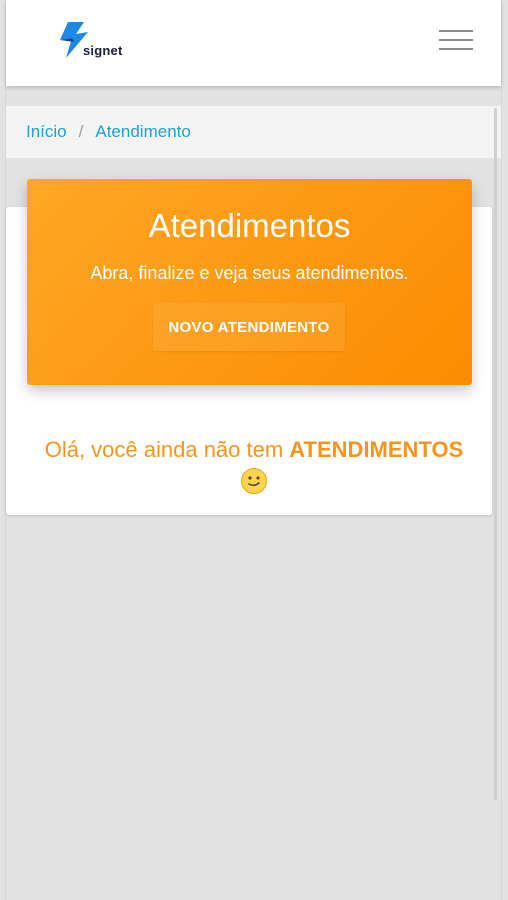  What do you see at coordinates (46, 132) in the screenshot?
I see `breadcrumb-item-inicio: Início` at bounding box center [46, 132].